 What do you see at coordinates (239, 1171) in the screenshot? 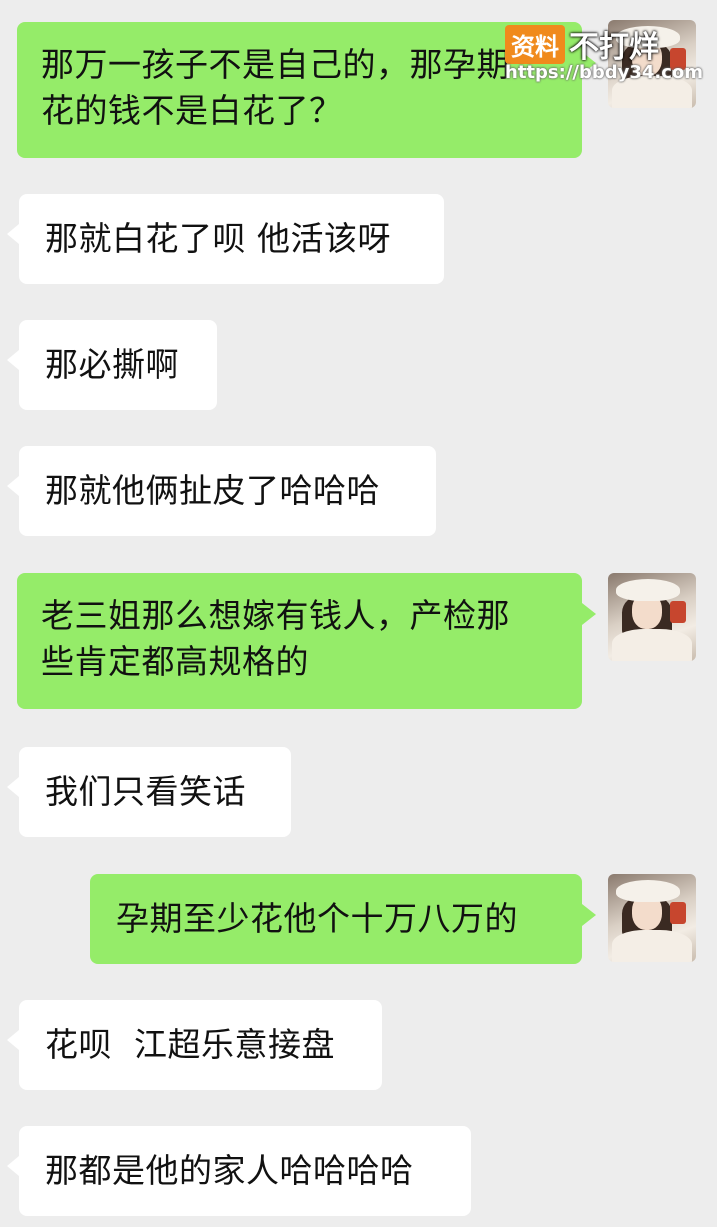
I see `message-bubble-incoming: 那都是他的家人哈哈哈哈` at bounding box center [239, 1171].